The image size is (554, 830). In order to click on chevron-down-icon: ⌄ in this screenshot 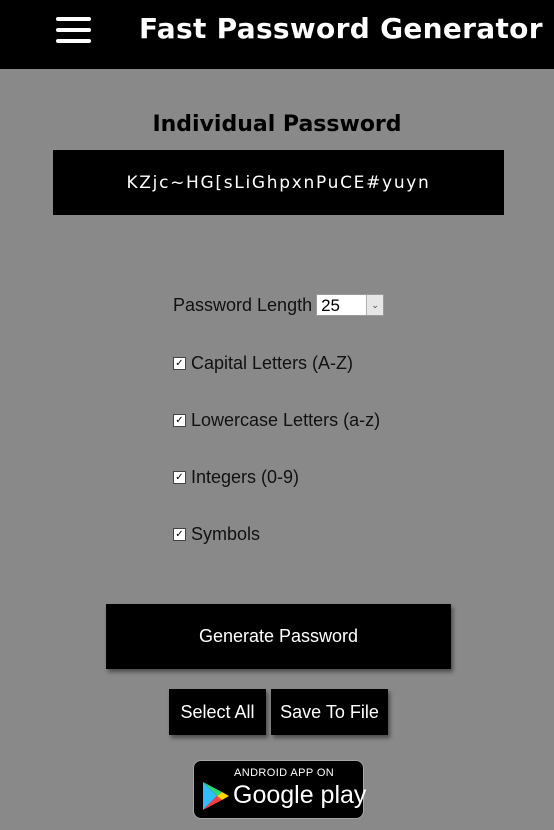, I will do `click(375, 305)`.